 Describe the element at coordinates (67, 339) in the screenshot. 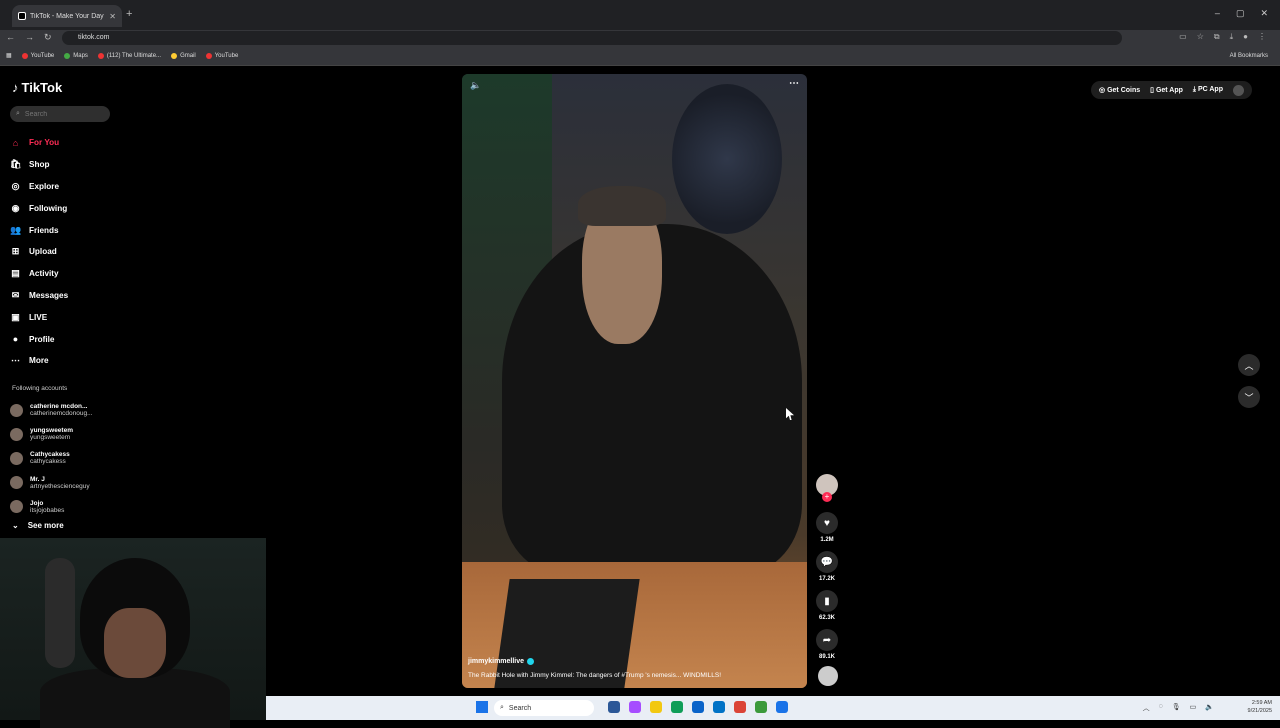

I see `sidebar-item-profile: ● Profile` at that location.